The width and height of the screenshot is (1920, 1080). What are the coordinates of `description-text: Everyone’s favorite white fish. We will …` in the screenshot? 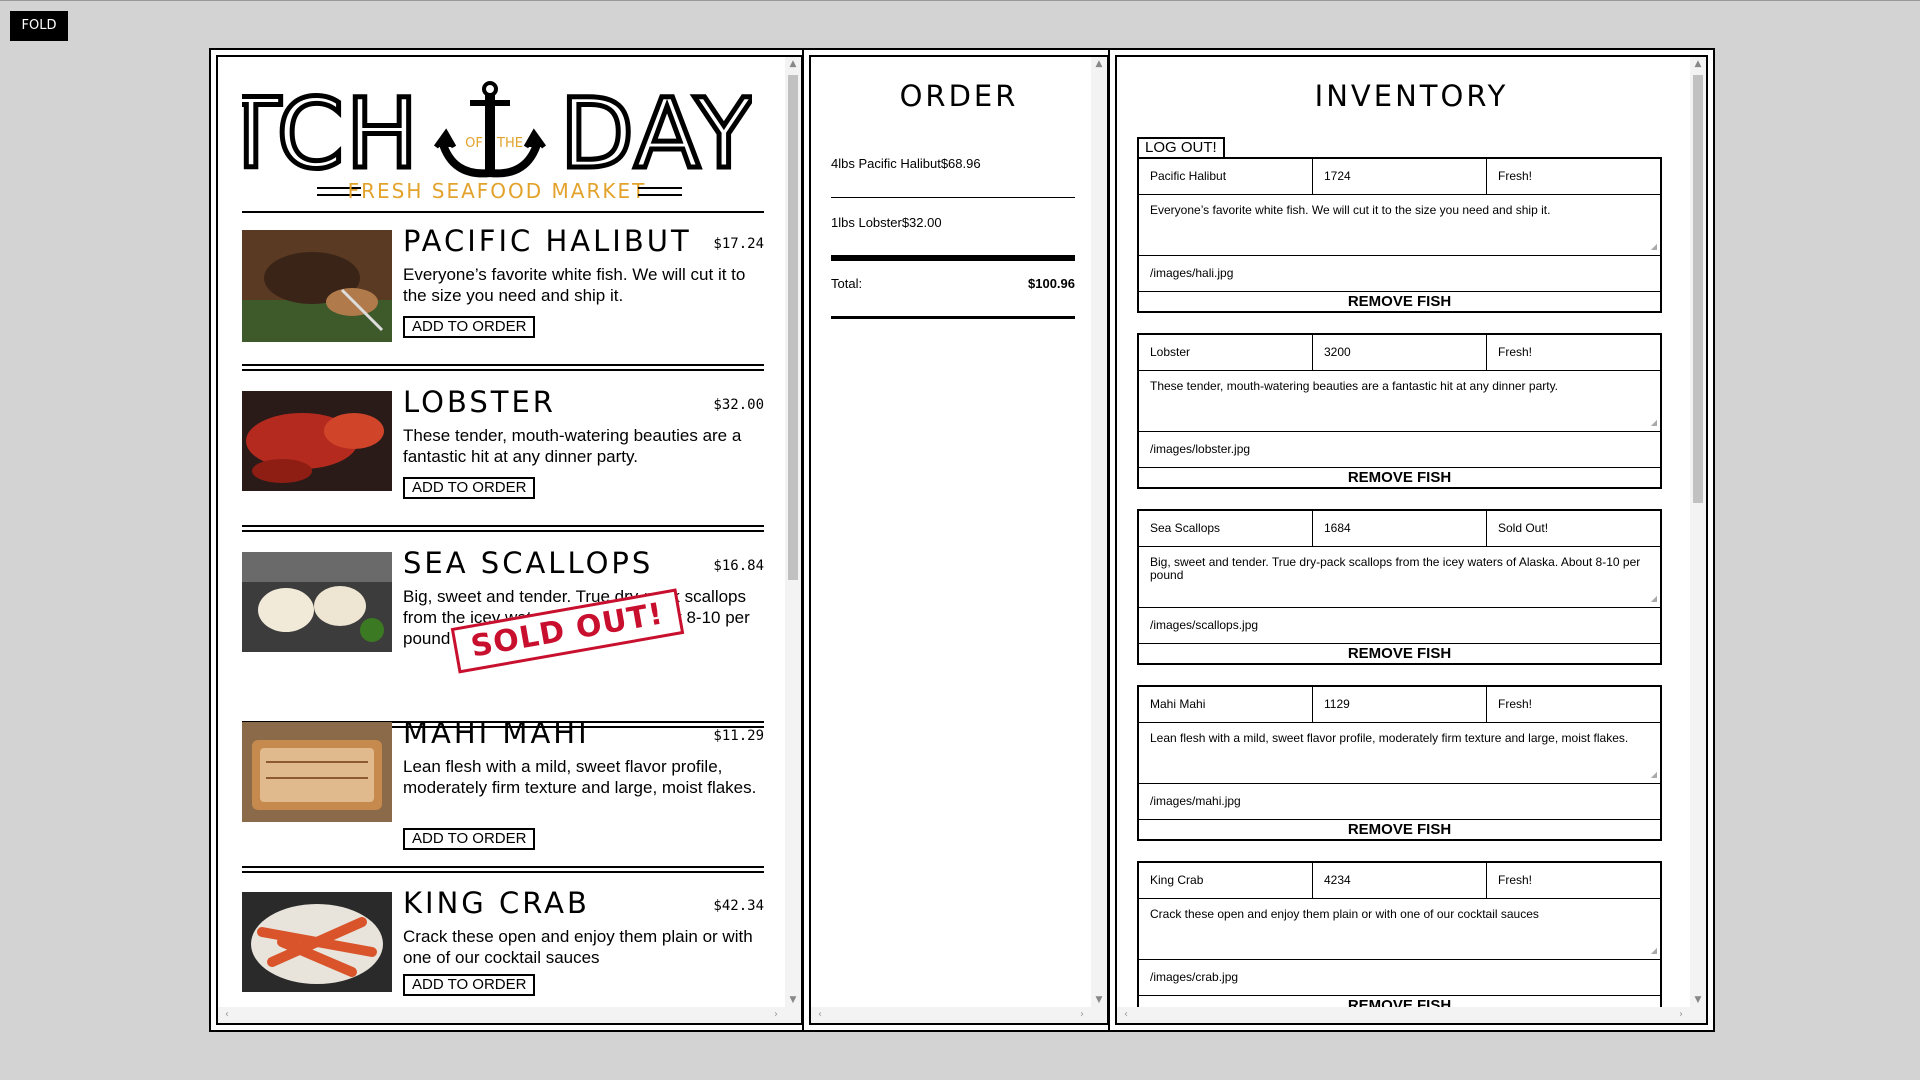 It's located at (1350, 210).